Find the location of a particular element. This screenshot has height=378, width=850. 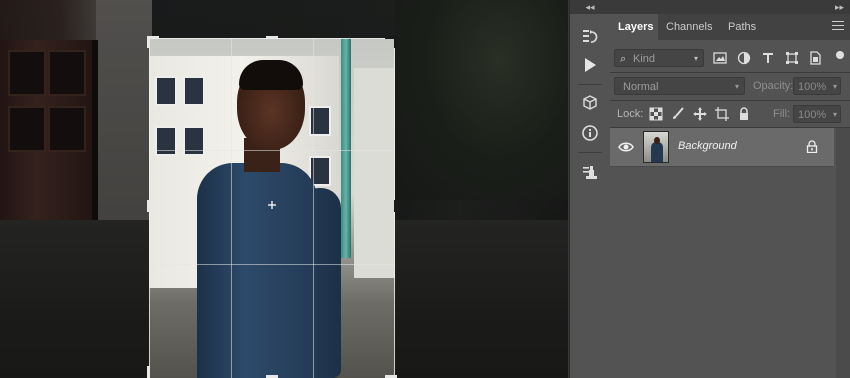

image-filter-icon is located at coordinates (720, 58).